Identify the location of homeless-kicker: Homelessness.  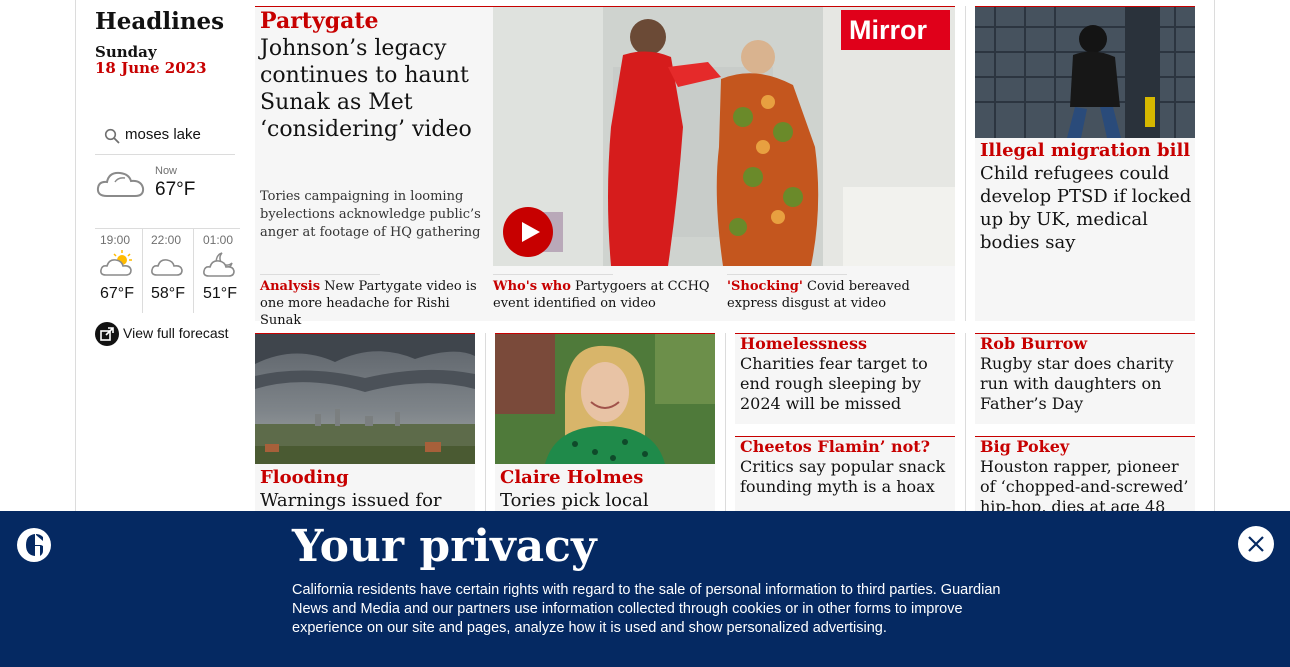
(803, 344).